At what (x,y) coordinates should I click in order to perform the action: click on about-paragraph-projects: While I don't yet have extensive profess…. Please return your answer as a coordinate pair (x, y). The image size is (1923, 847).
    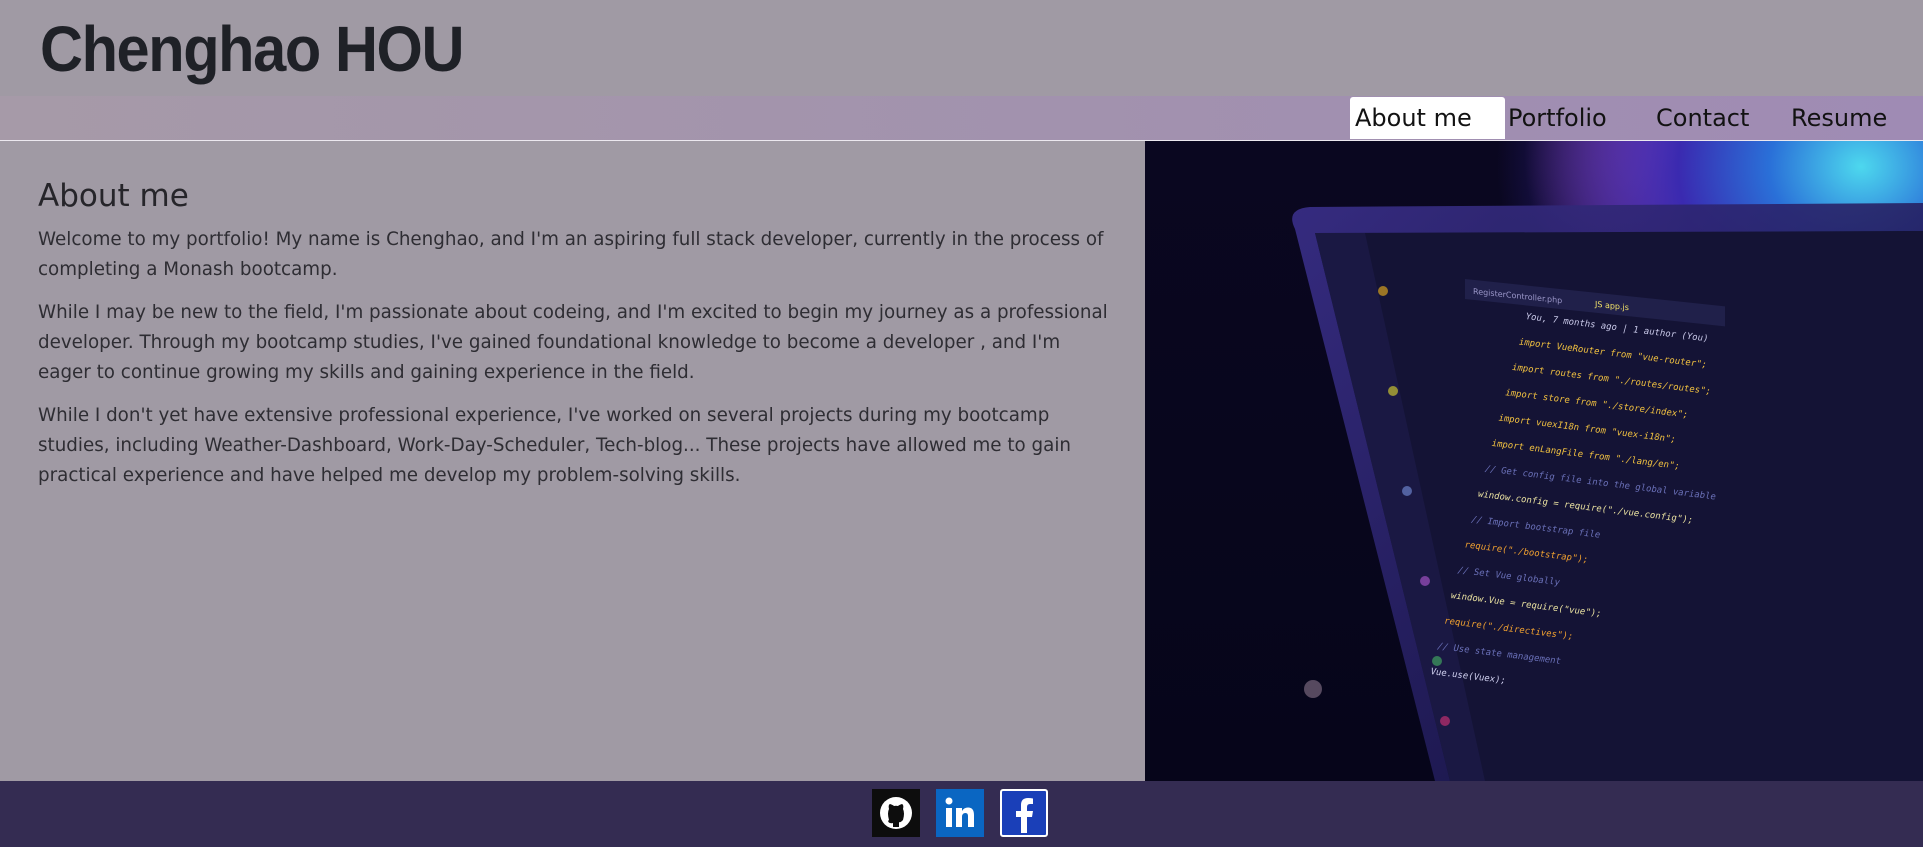
    Looking at the image, I should click on (554, 445).